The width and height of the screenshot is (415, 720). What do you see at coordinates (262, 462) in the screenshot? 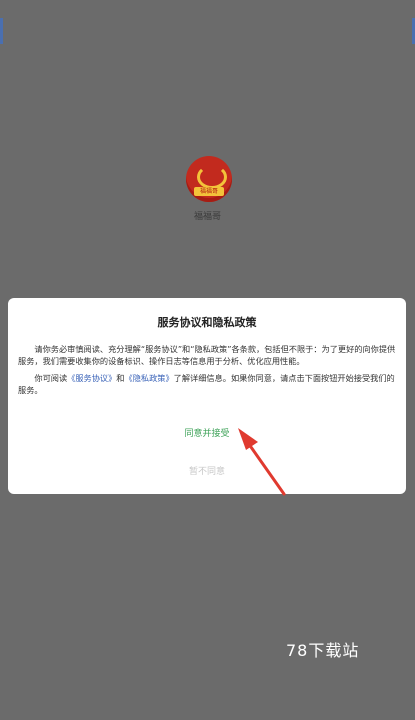
I see `red-arrow-icon` at bounding box center [262, 462].